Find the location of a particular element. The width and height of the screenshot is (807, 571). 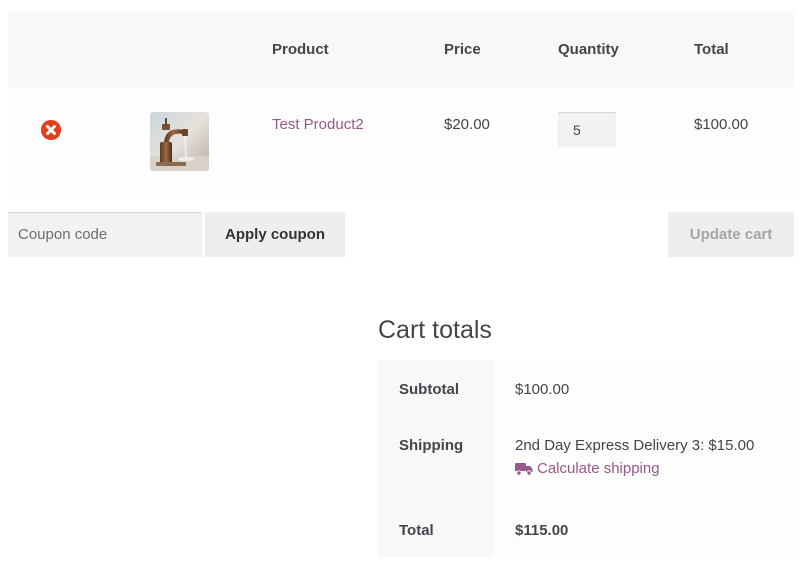

header-product: Product is located at coordinates (300, 49).